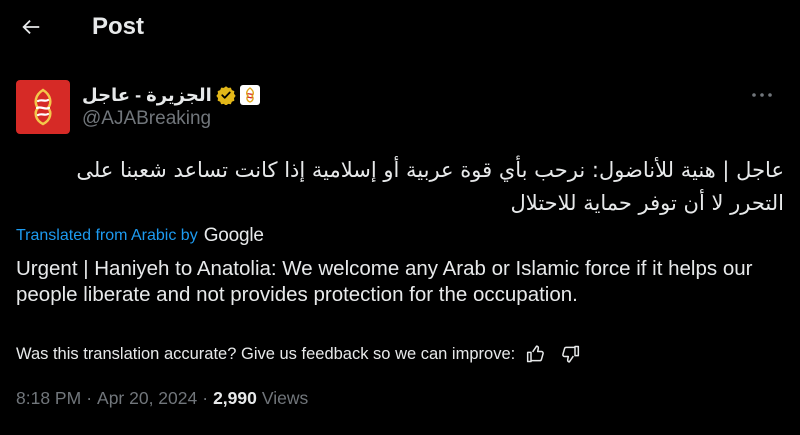 Image resolution: width=800 pixels, height=435 pixels. I want to click on arrow-left-icon, so click(31, 27).